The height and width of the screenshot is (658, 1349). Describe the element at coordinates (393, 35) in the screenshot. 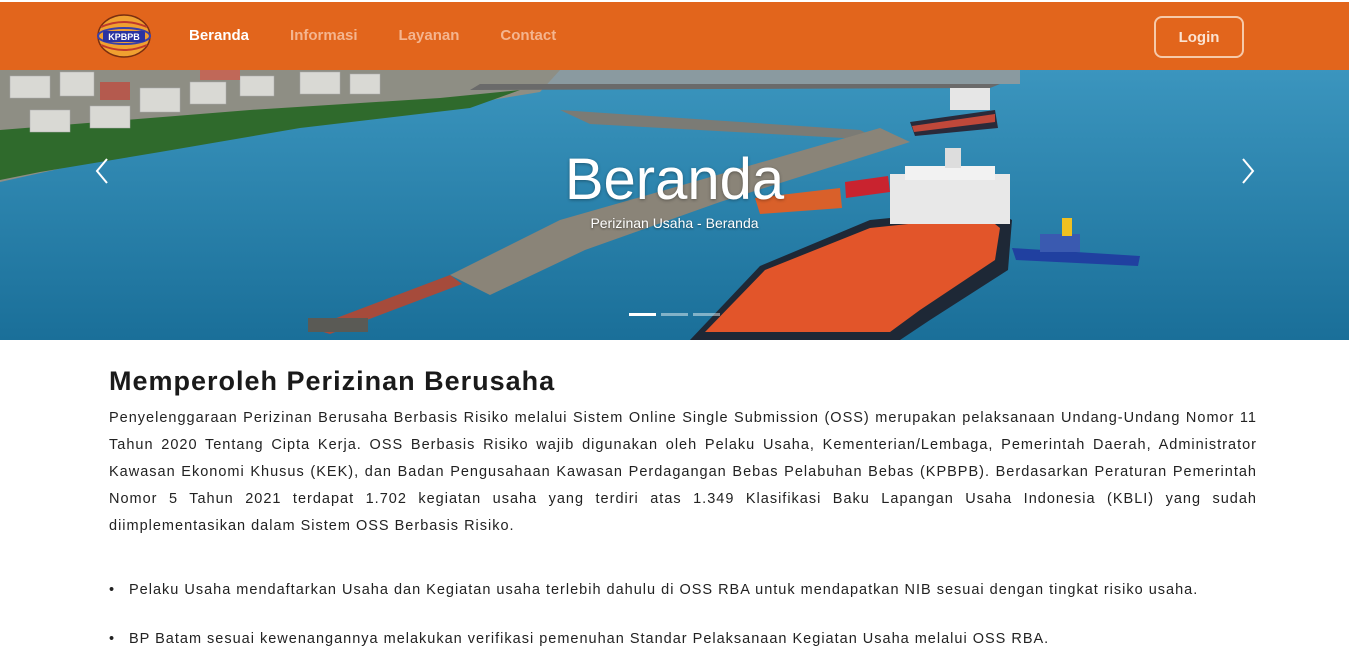

I see `nav-links: Beranda Informasi Layanan Contact` at that location.